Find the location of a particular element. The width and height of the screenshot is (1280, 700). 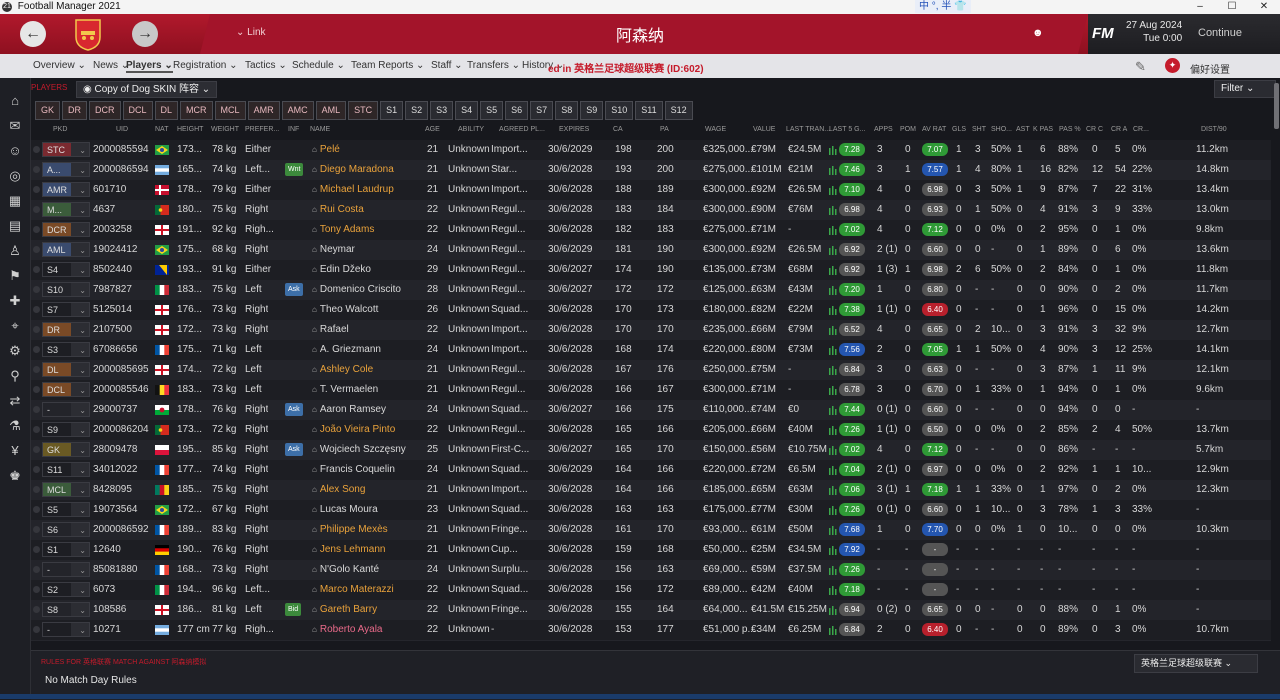

view-selector: ◉ Copy of Dog SKIN 阵容 ⌄ is located at coordinates (147, 89).